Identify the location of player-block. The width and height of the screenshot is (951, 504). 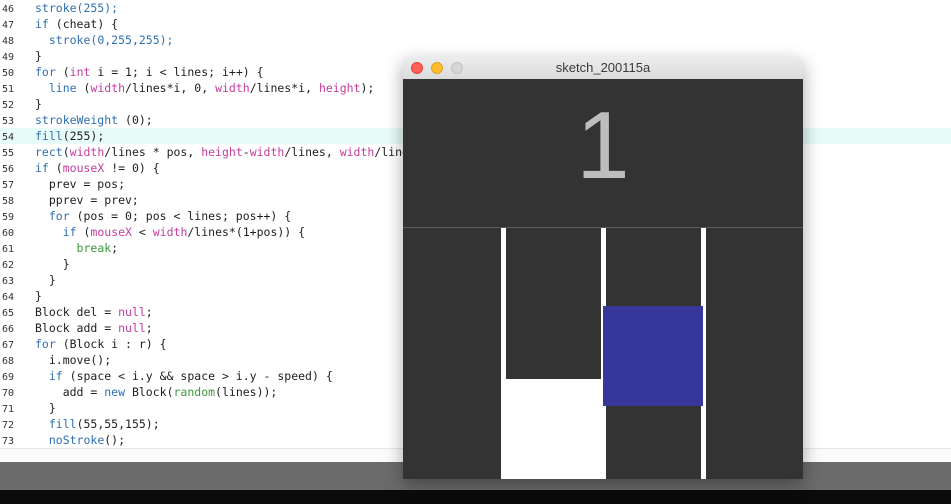
(553, 429).